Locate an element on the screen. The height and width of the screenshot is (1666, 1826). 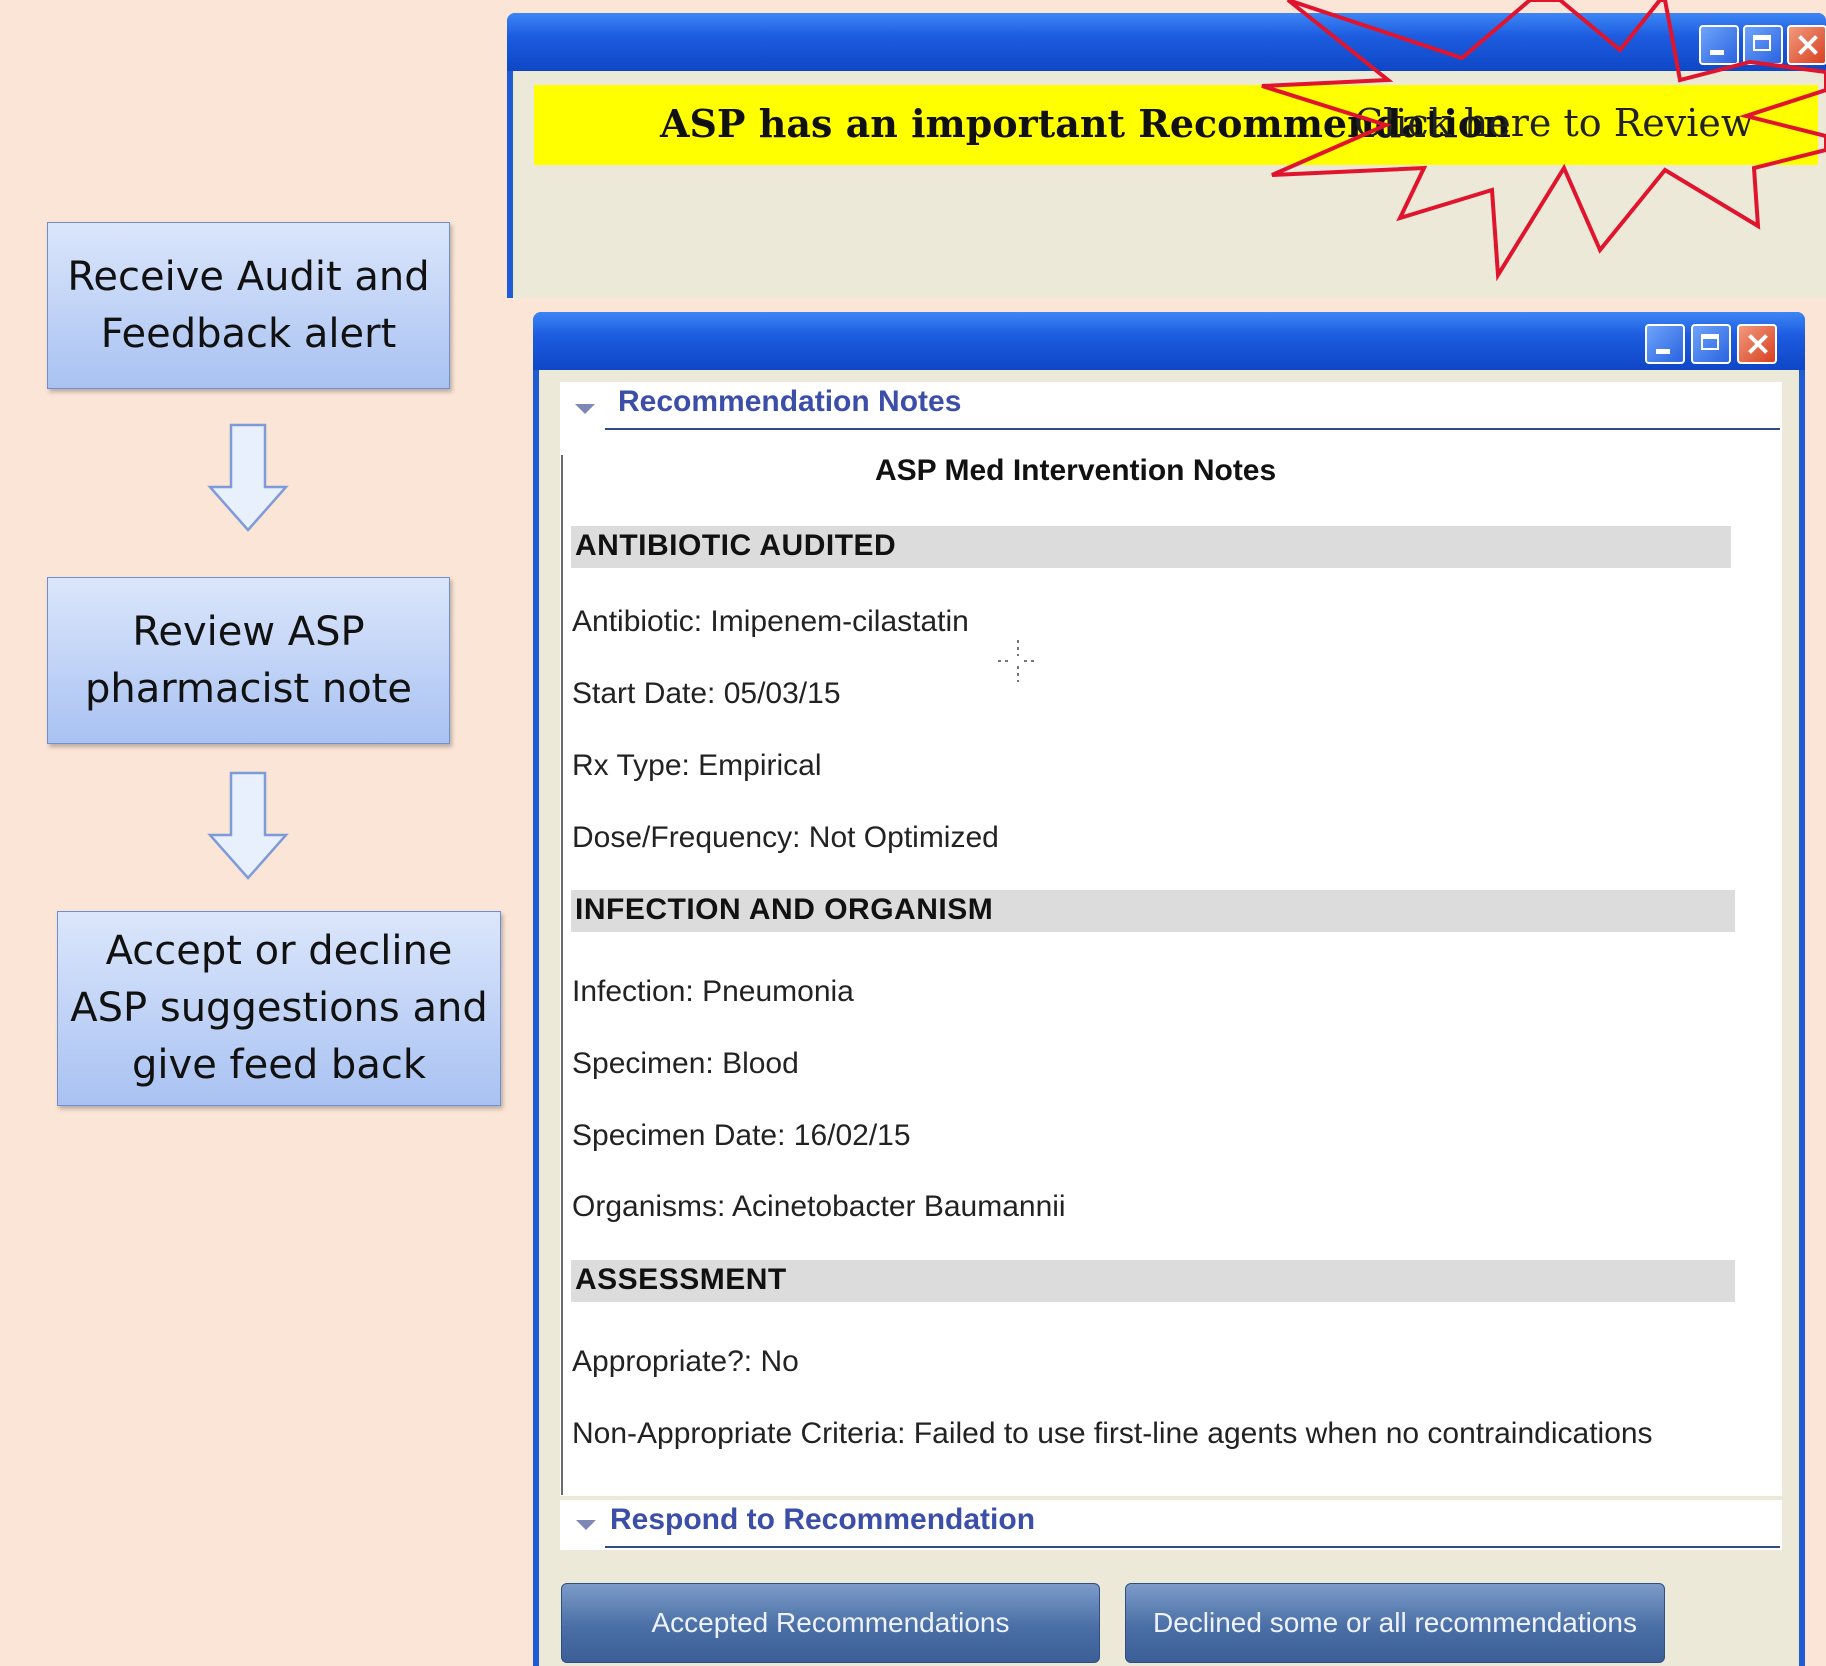
flow-step-line: give feed back is located at coordinates (279, 1065).